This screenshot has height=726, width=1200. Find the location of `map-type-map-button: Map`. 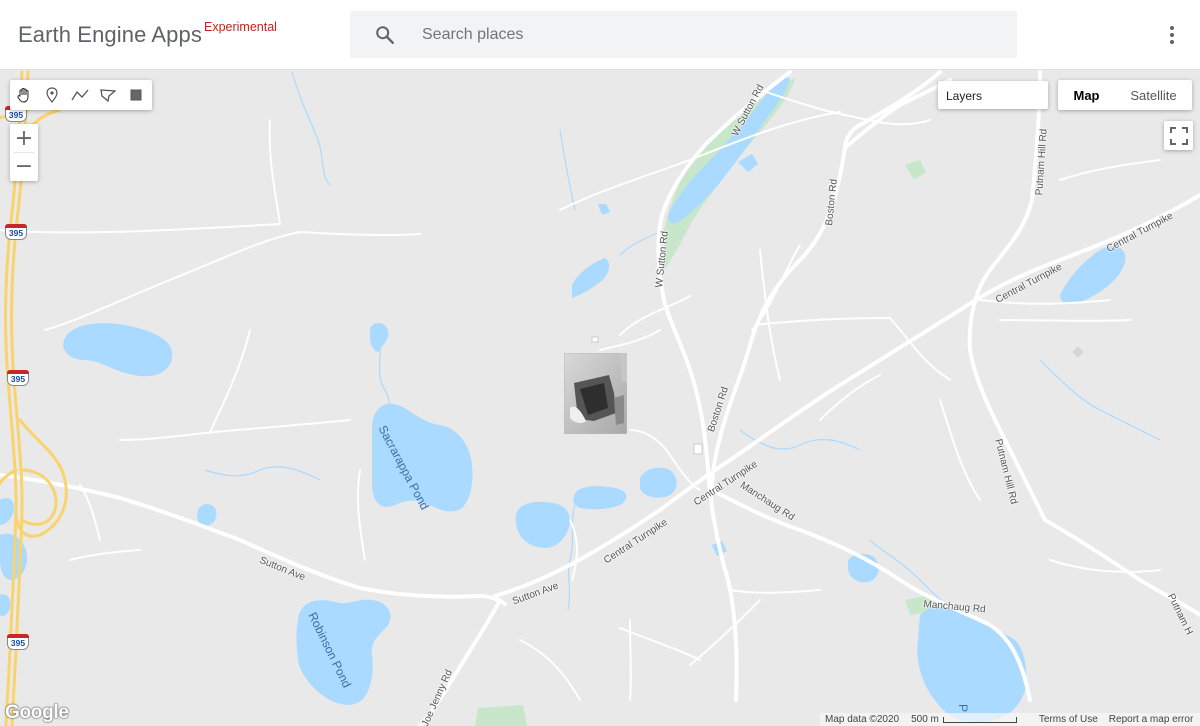

map-type-map-button: Map is located at coordinates (1086, 95).